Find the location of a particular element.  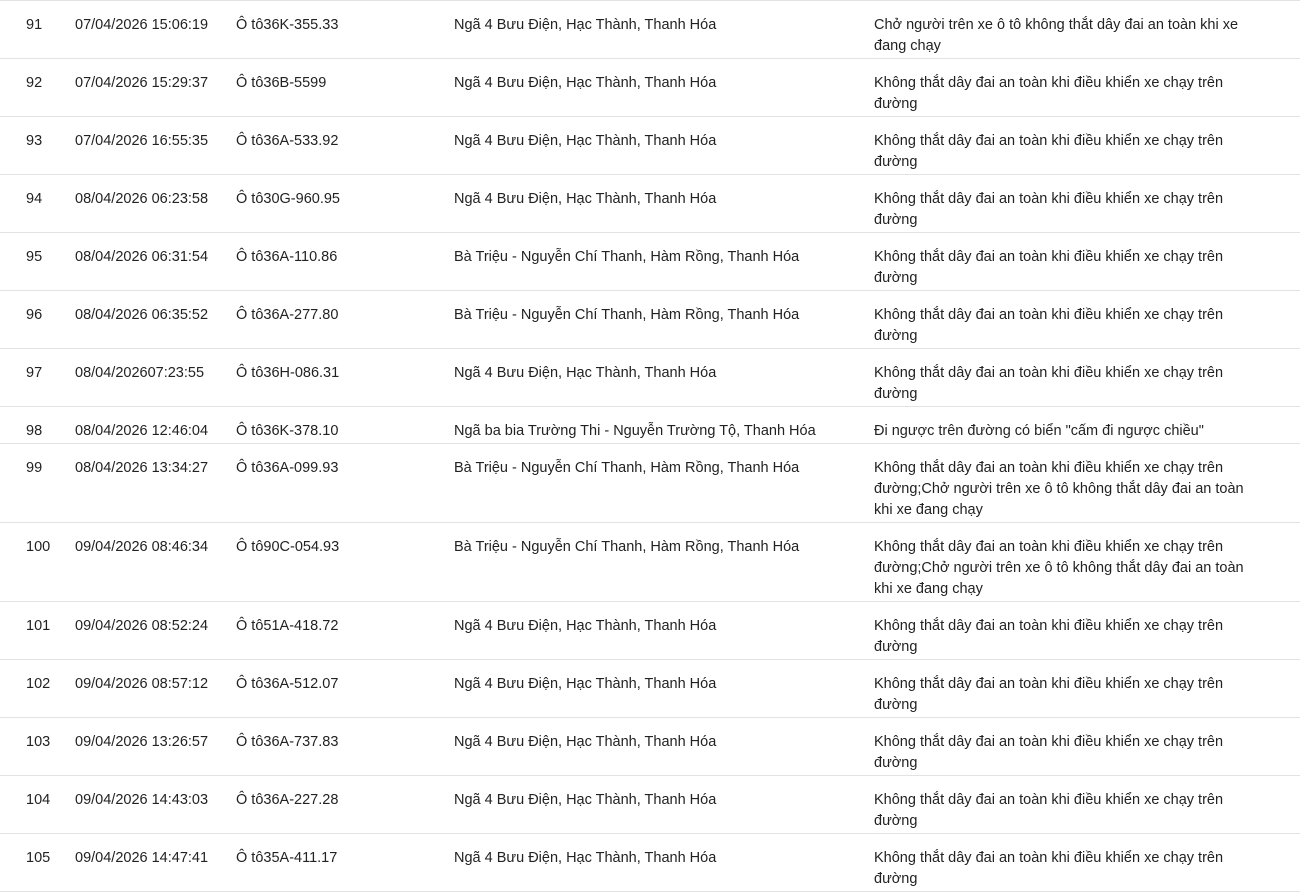

vehicle-plate: Ô tô36B-5599 is located at coordinates (281, 83).